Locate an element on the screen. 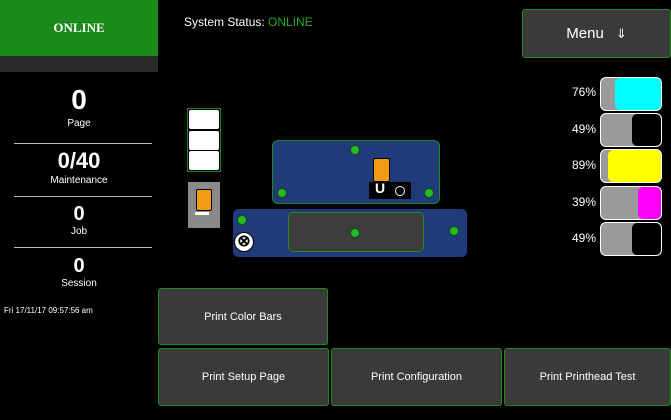 The width and height of the screenshot is (671, 420). double-arrow-down-icon: ⇓ is located at coordinates (621, 33).